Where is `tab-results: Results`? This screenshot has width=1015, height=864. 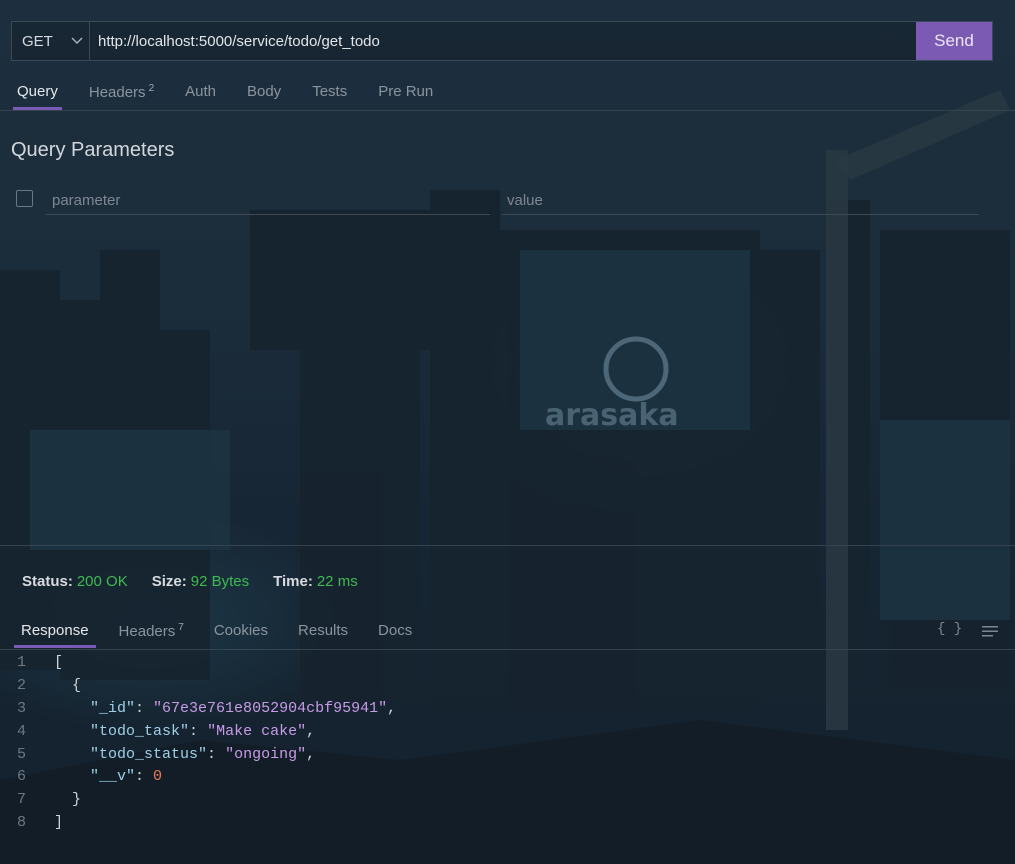 tab-results: Results is located at coordinates (323, 631).